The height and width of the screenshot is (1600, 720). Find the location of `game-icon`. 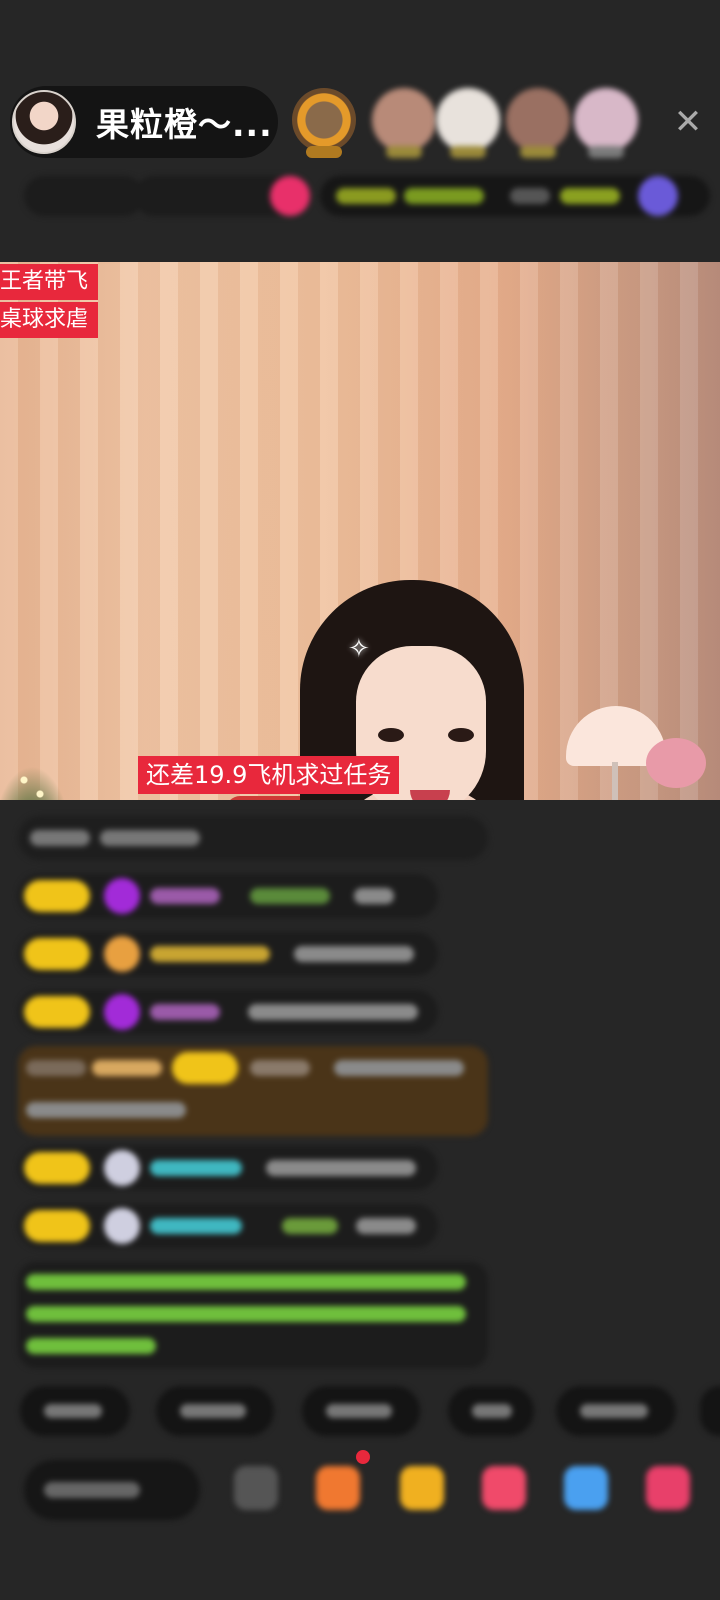

game-icon is located at coordinates (658, 196).